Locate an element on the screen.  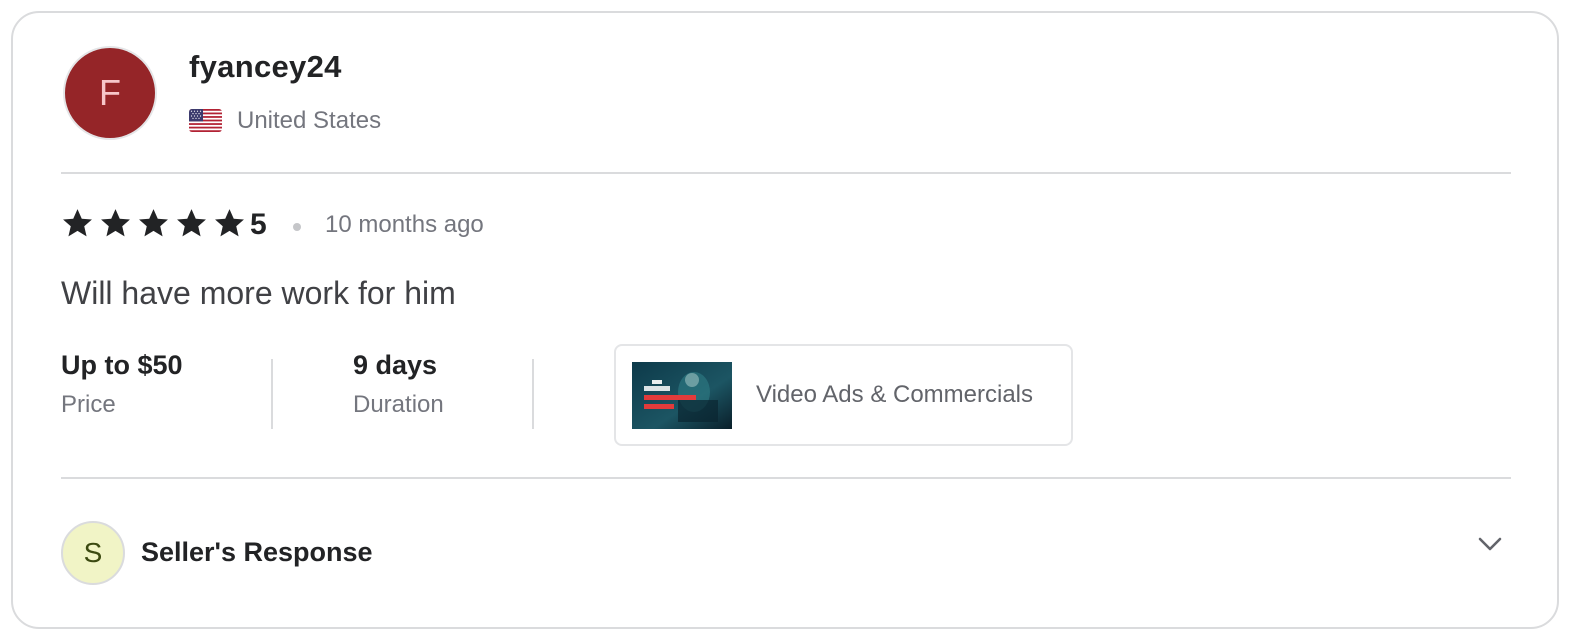
review-time-ago: 10 months ago is located at coordinates (404, 224).